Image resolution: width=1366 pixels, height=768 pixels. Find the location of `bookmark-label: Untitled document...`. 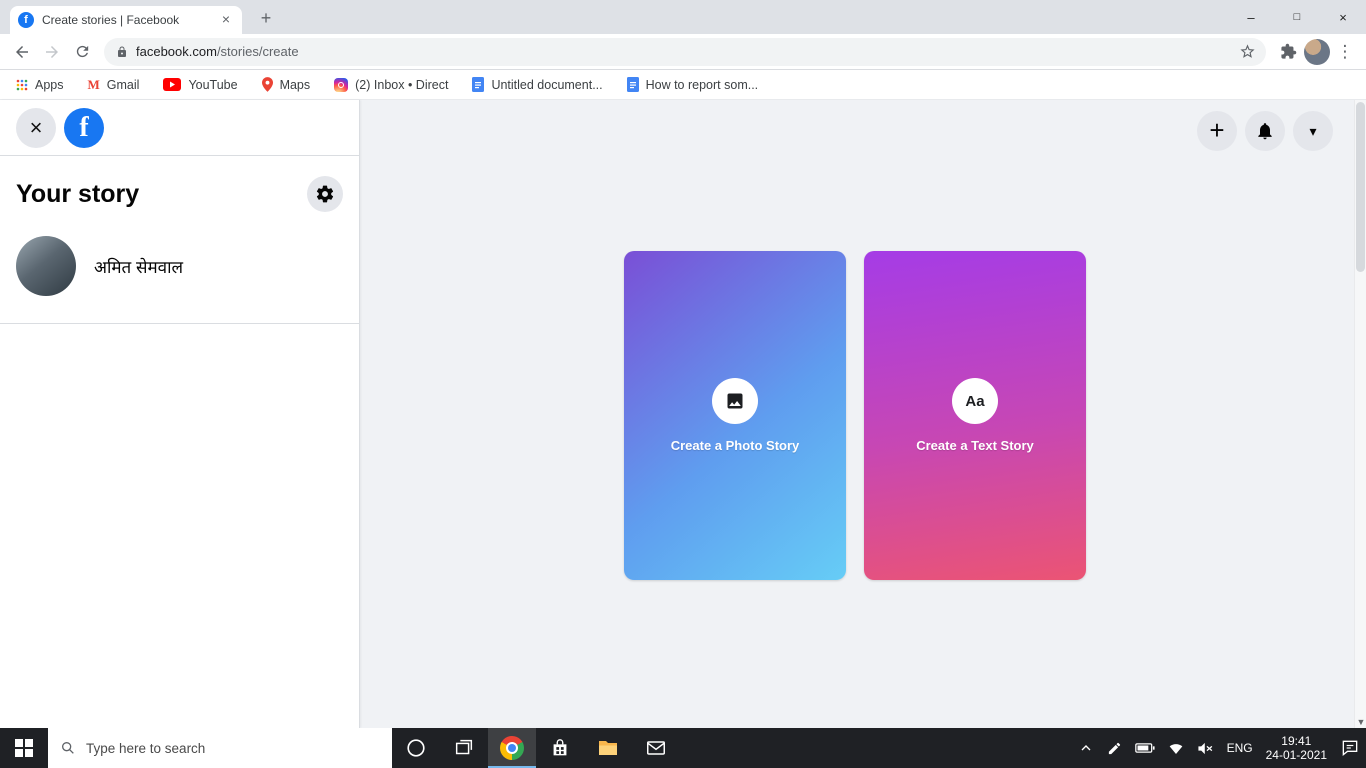

bookmark-label: Untitled document... is located at coordinates (547, 84).